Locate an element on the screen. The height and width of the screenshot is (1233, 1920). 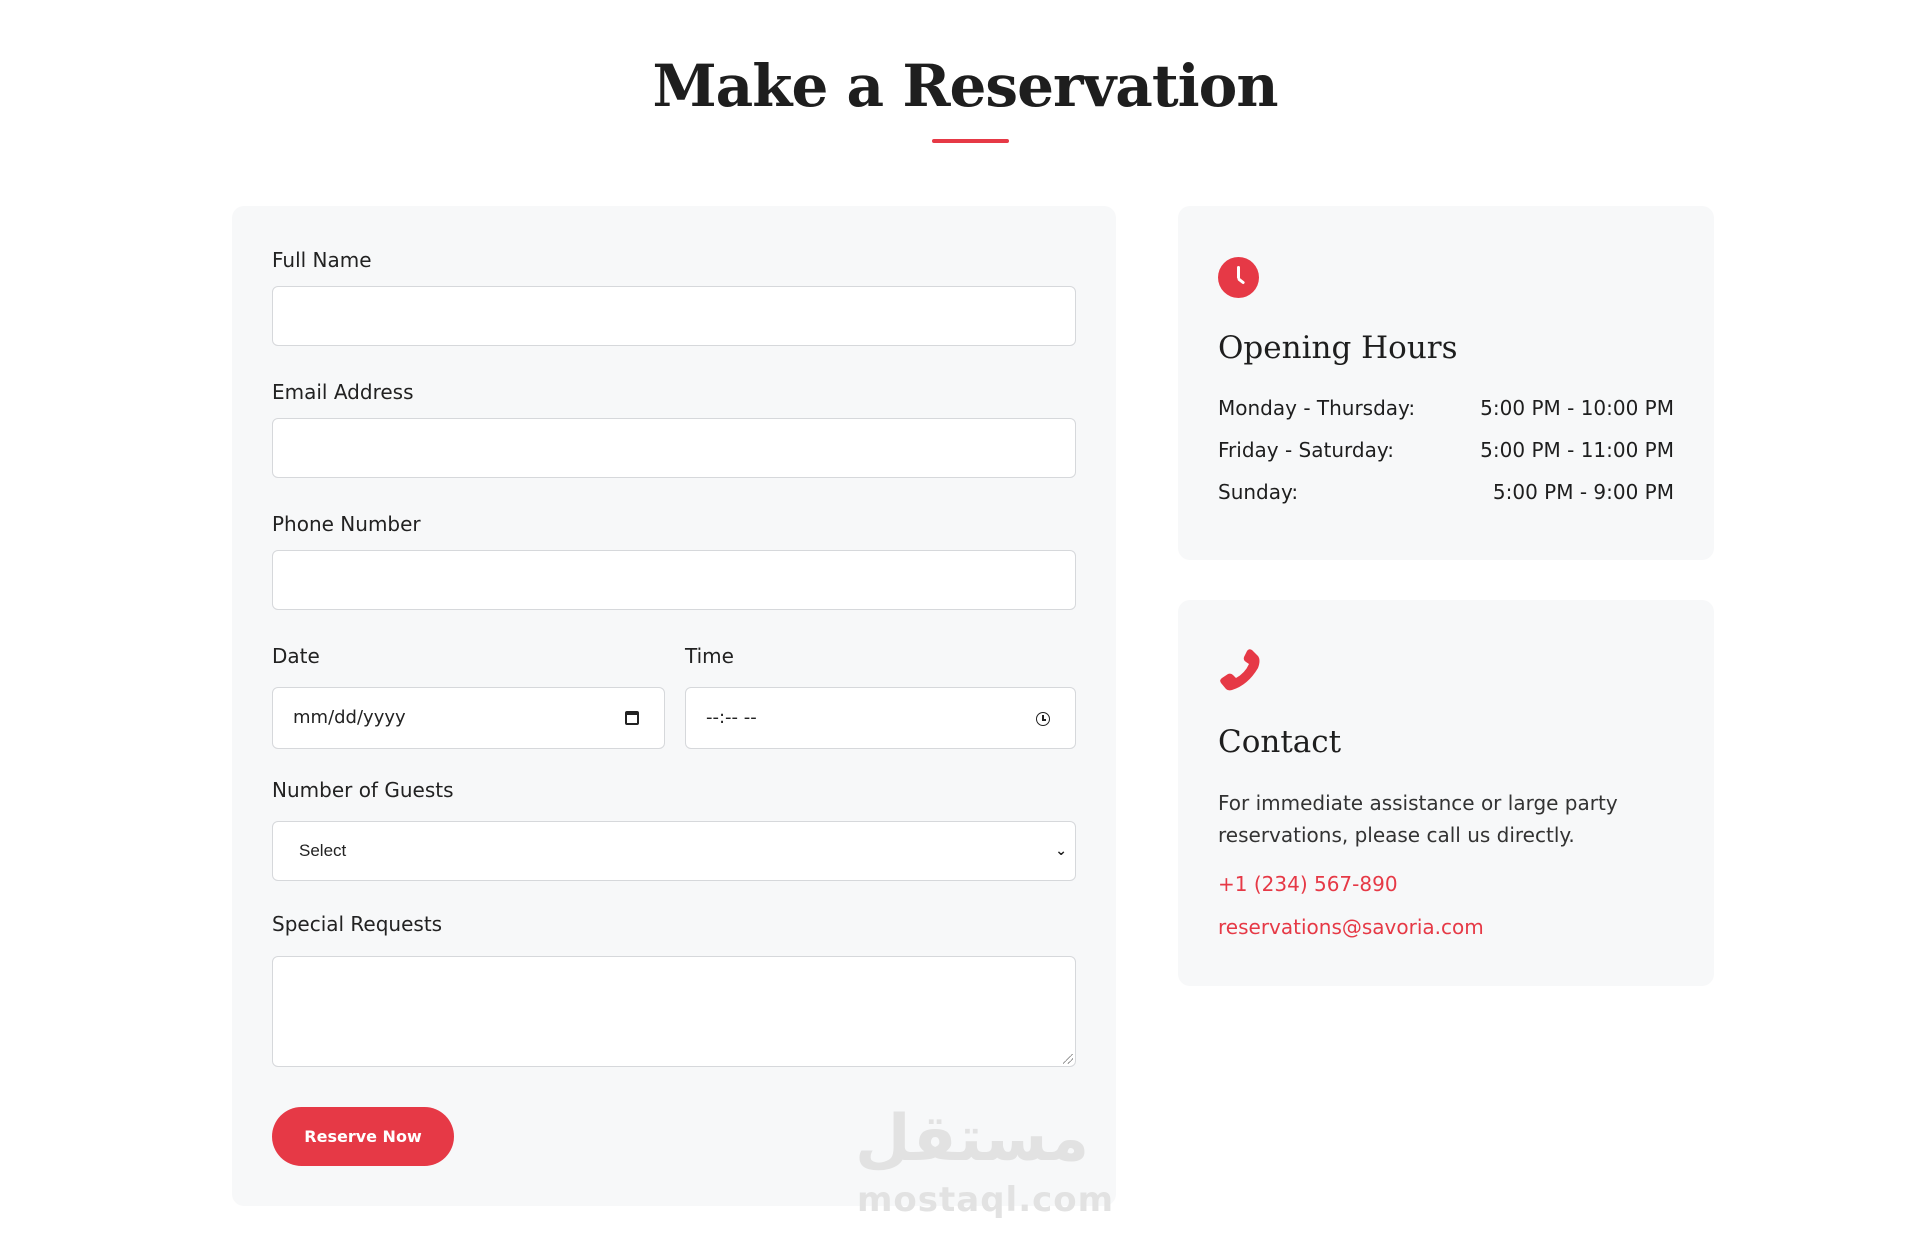
contact-phone-link: +1 (234) 567-890 is located at coordinates (1308, 884).